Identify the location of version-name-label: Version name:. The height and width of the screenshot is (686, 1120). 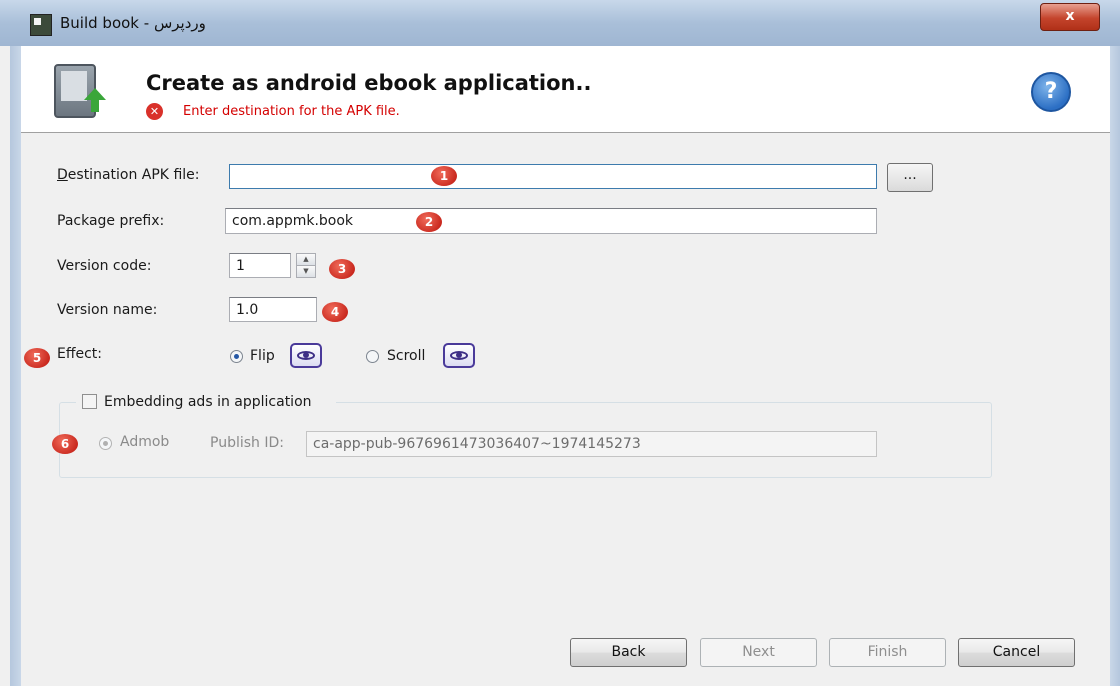
(107, 310).